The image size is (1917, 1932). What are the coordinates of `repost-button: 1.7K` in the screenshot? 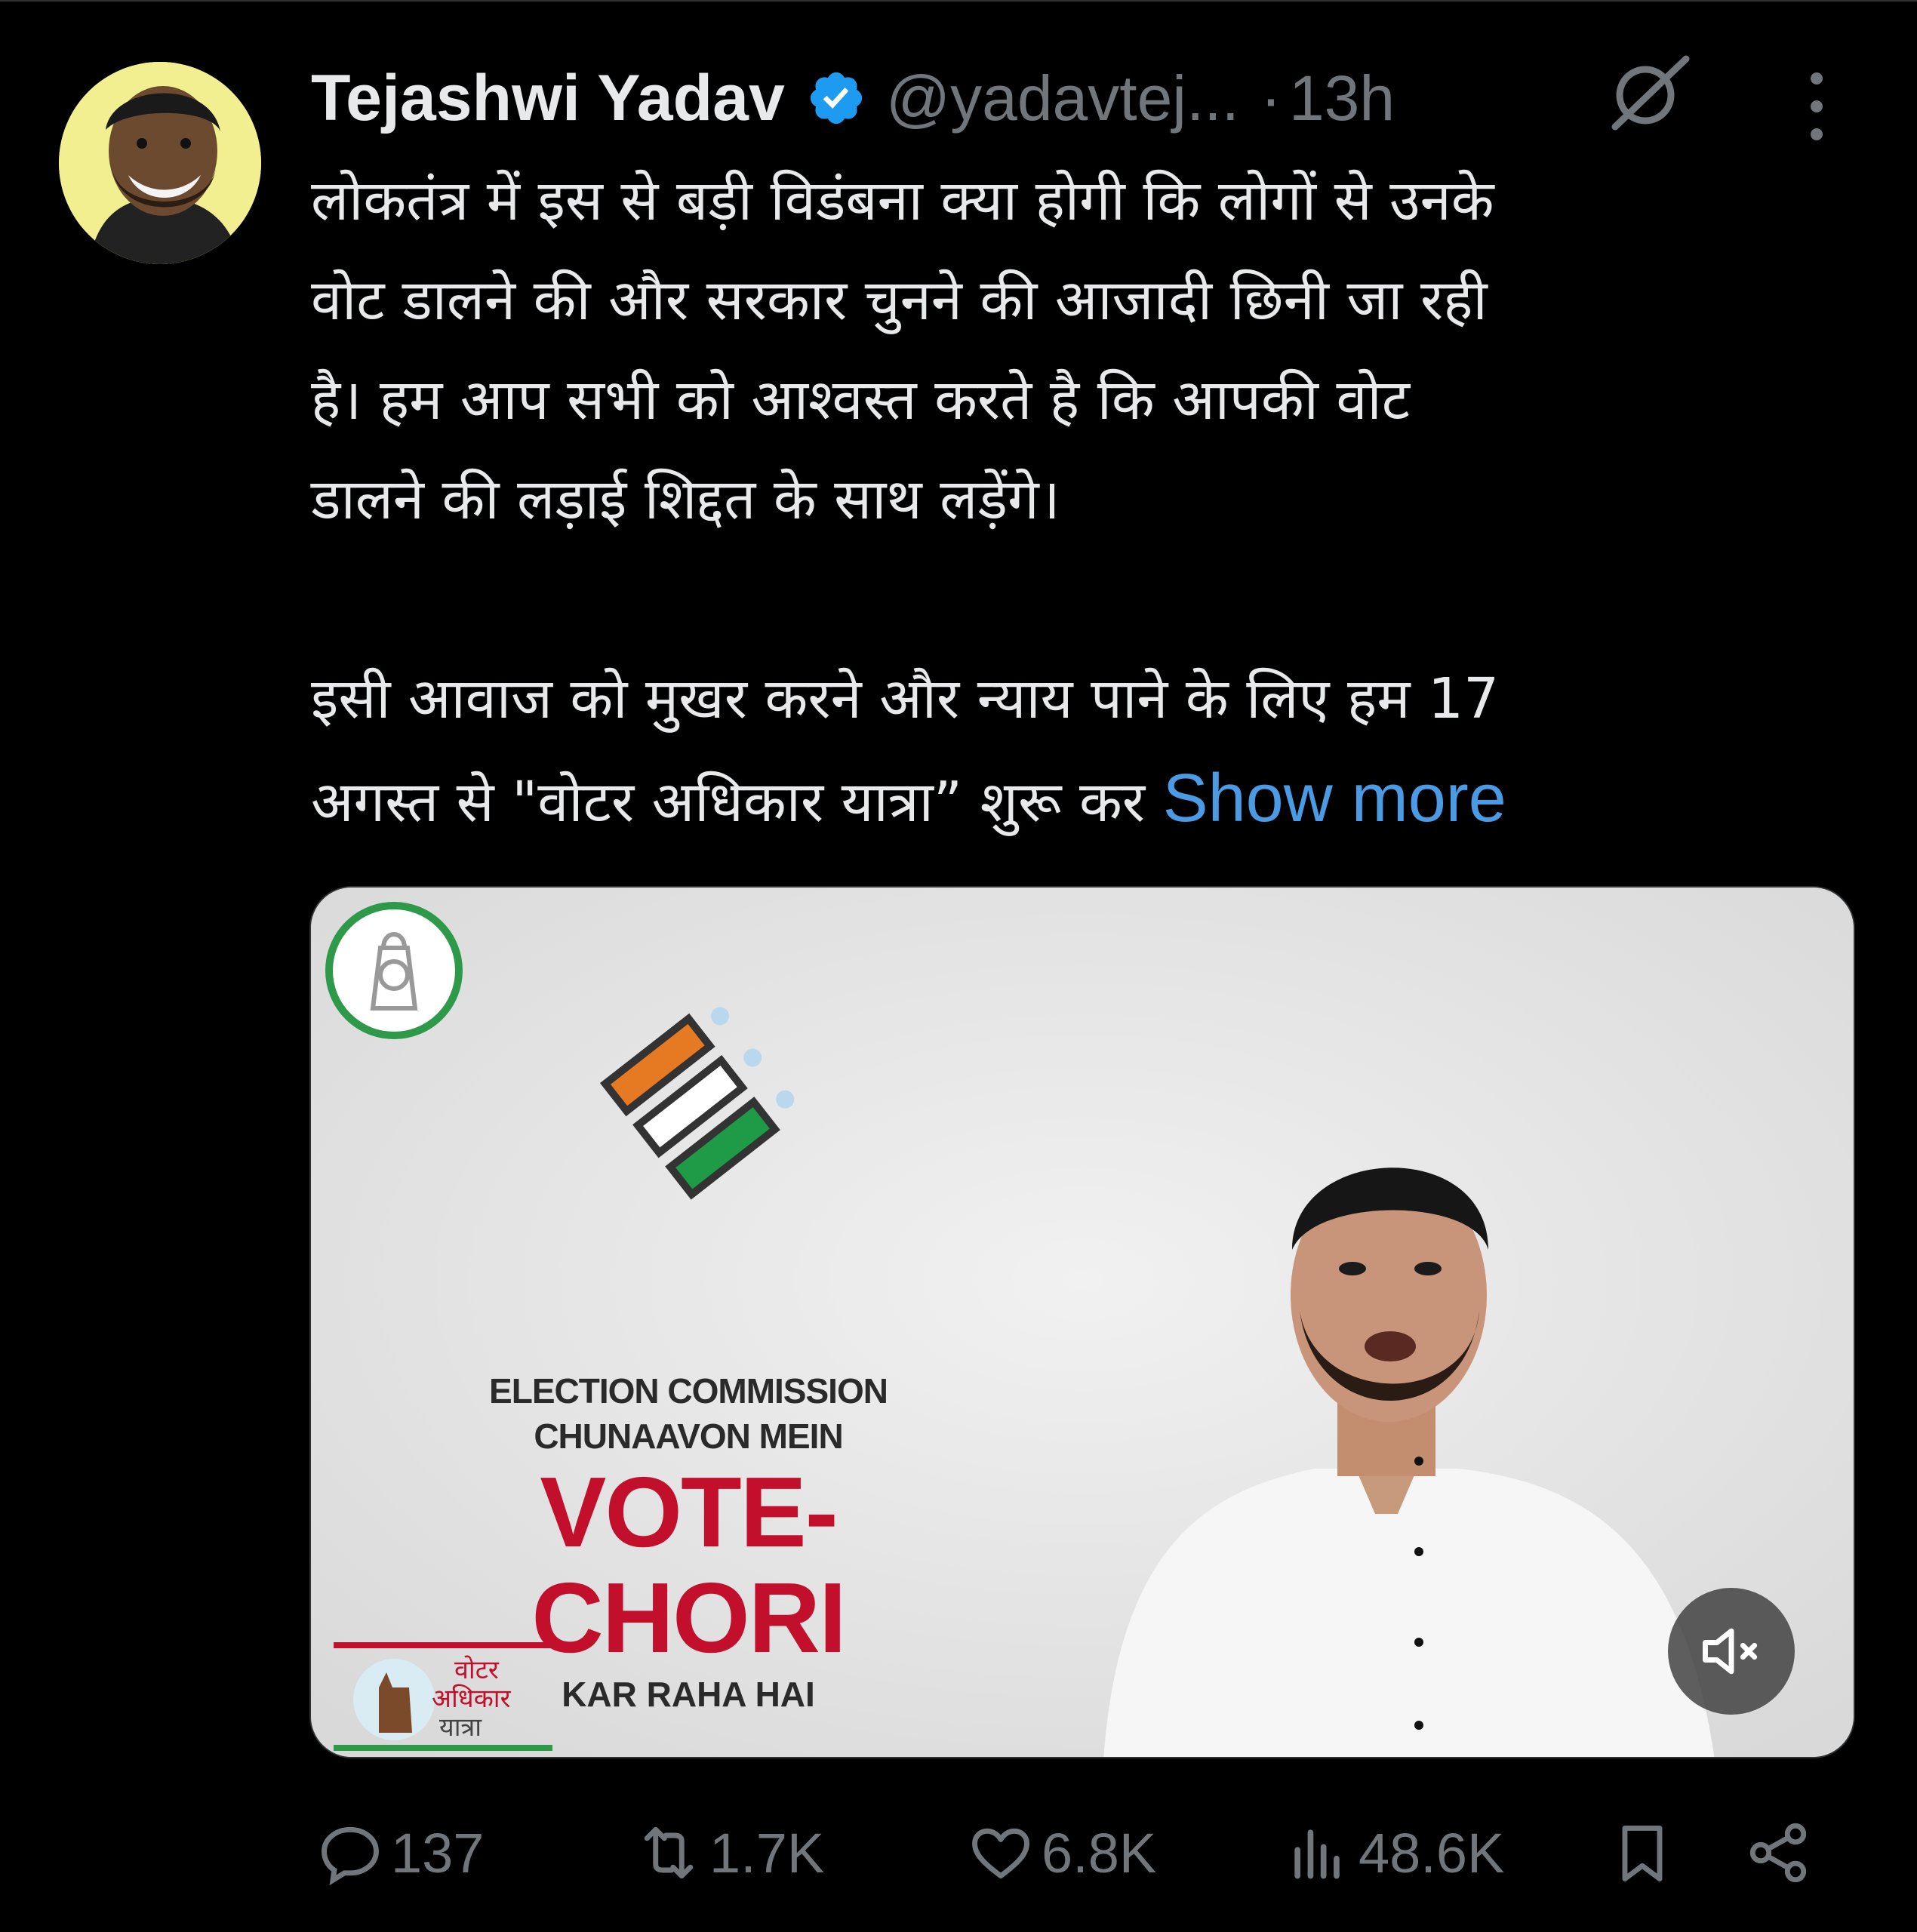 It's located at (729, 1852).